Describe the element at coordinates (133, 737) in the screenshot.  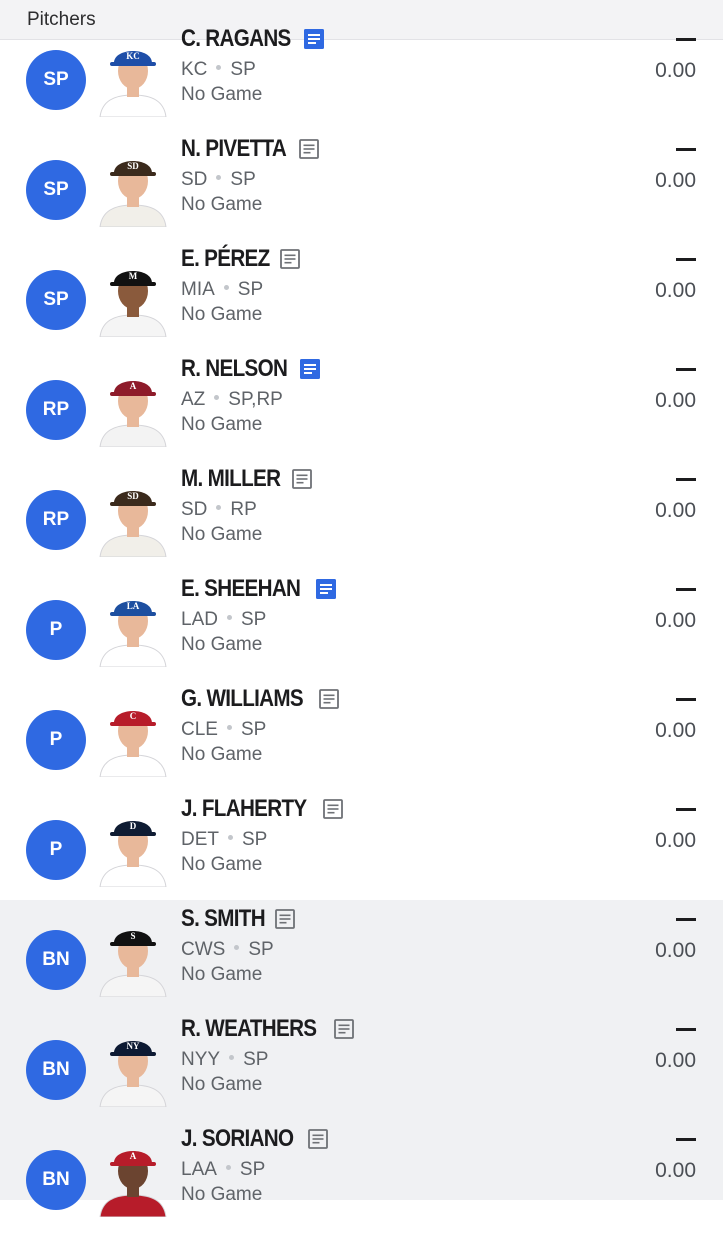
I see `player-headshot: C` at that location.